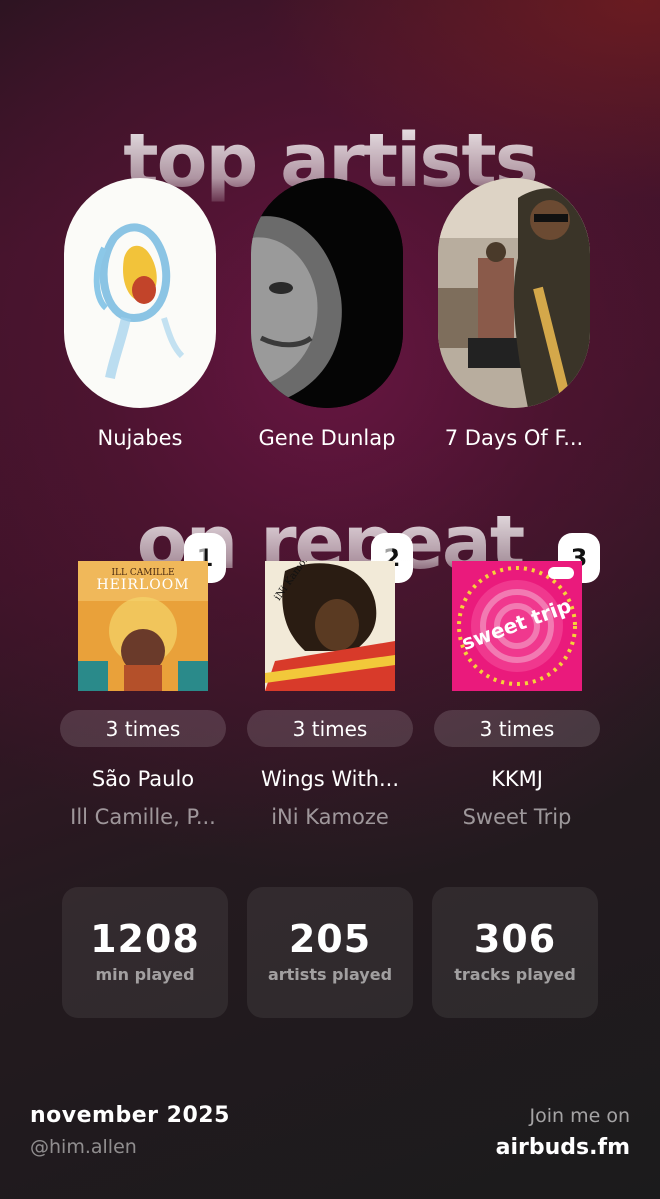 This screenshot has width=660, height=1199. Describe the element at coordinates (143, 779) in the screenshot. I see `track-title-1: São Paulo` at that location.